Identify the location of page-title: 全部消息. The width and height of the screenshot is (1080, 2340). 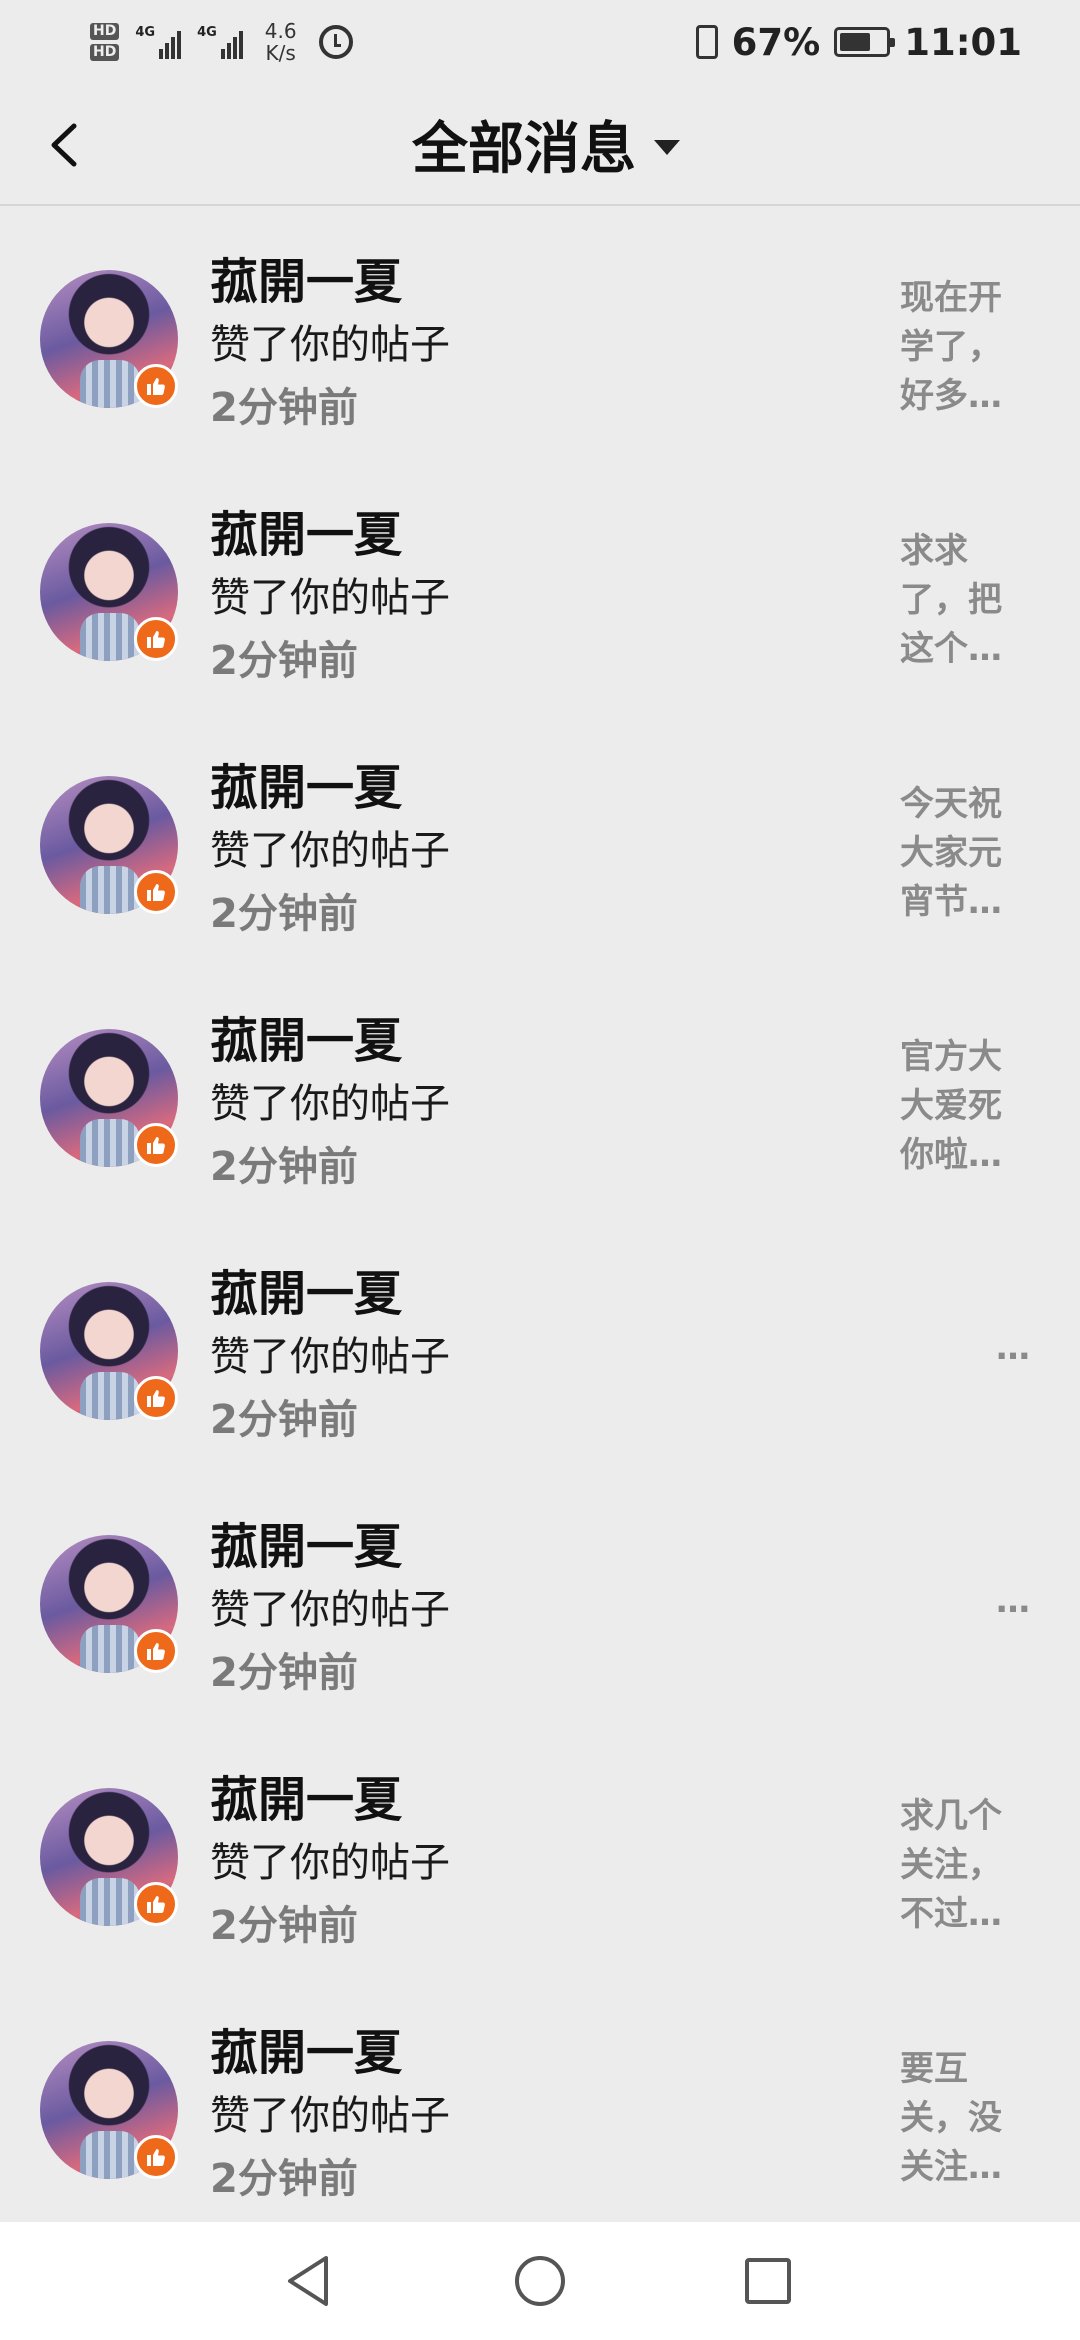
(524, 149).